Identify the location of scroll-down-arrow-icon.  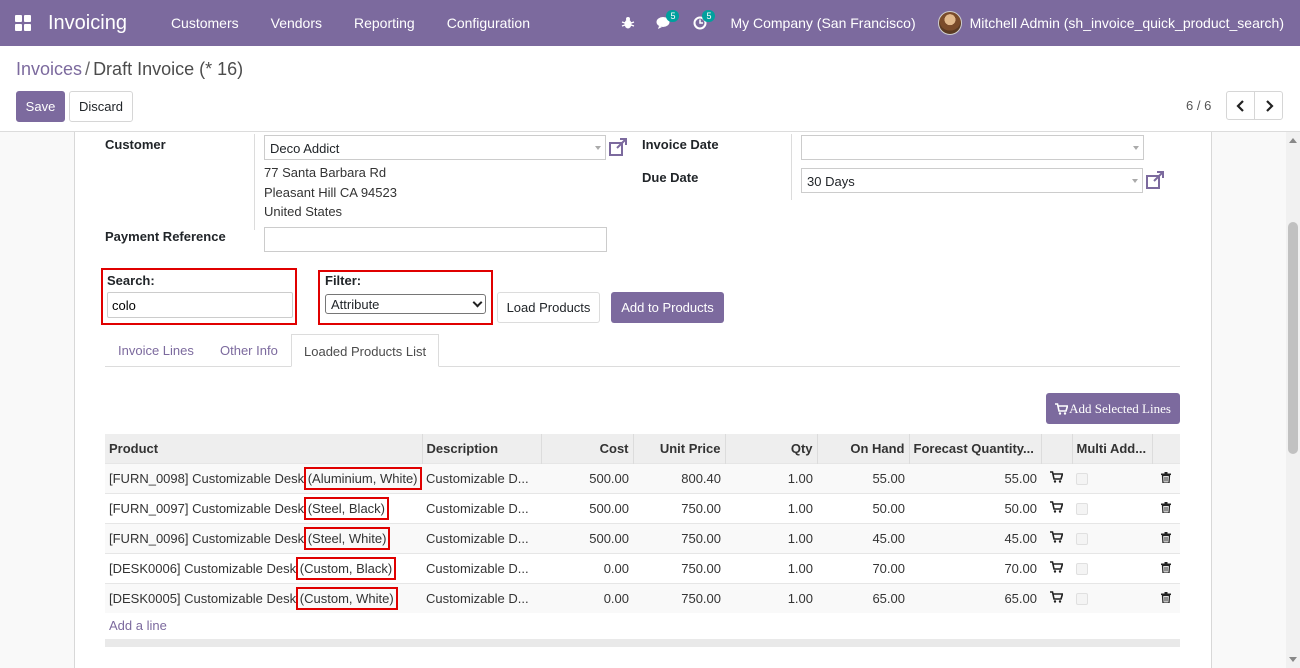
(1293, 659).